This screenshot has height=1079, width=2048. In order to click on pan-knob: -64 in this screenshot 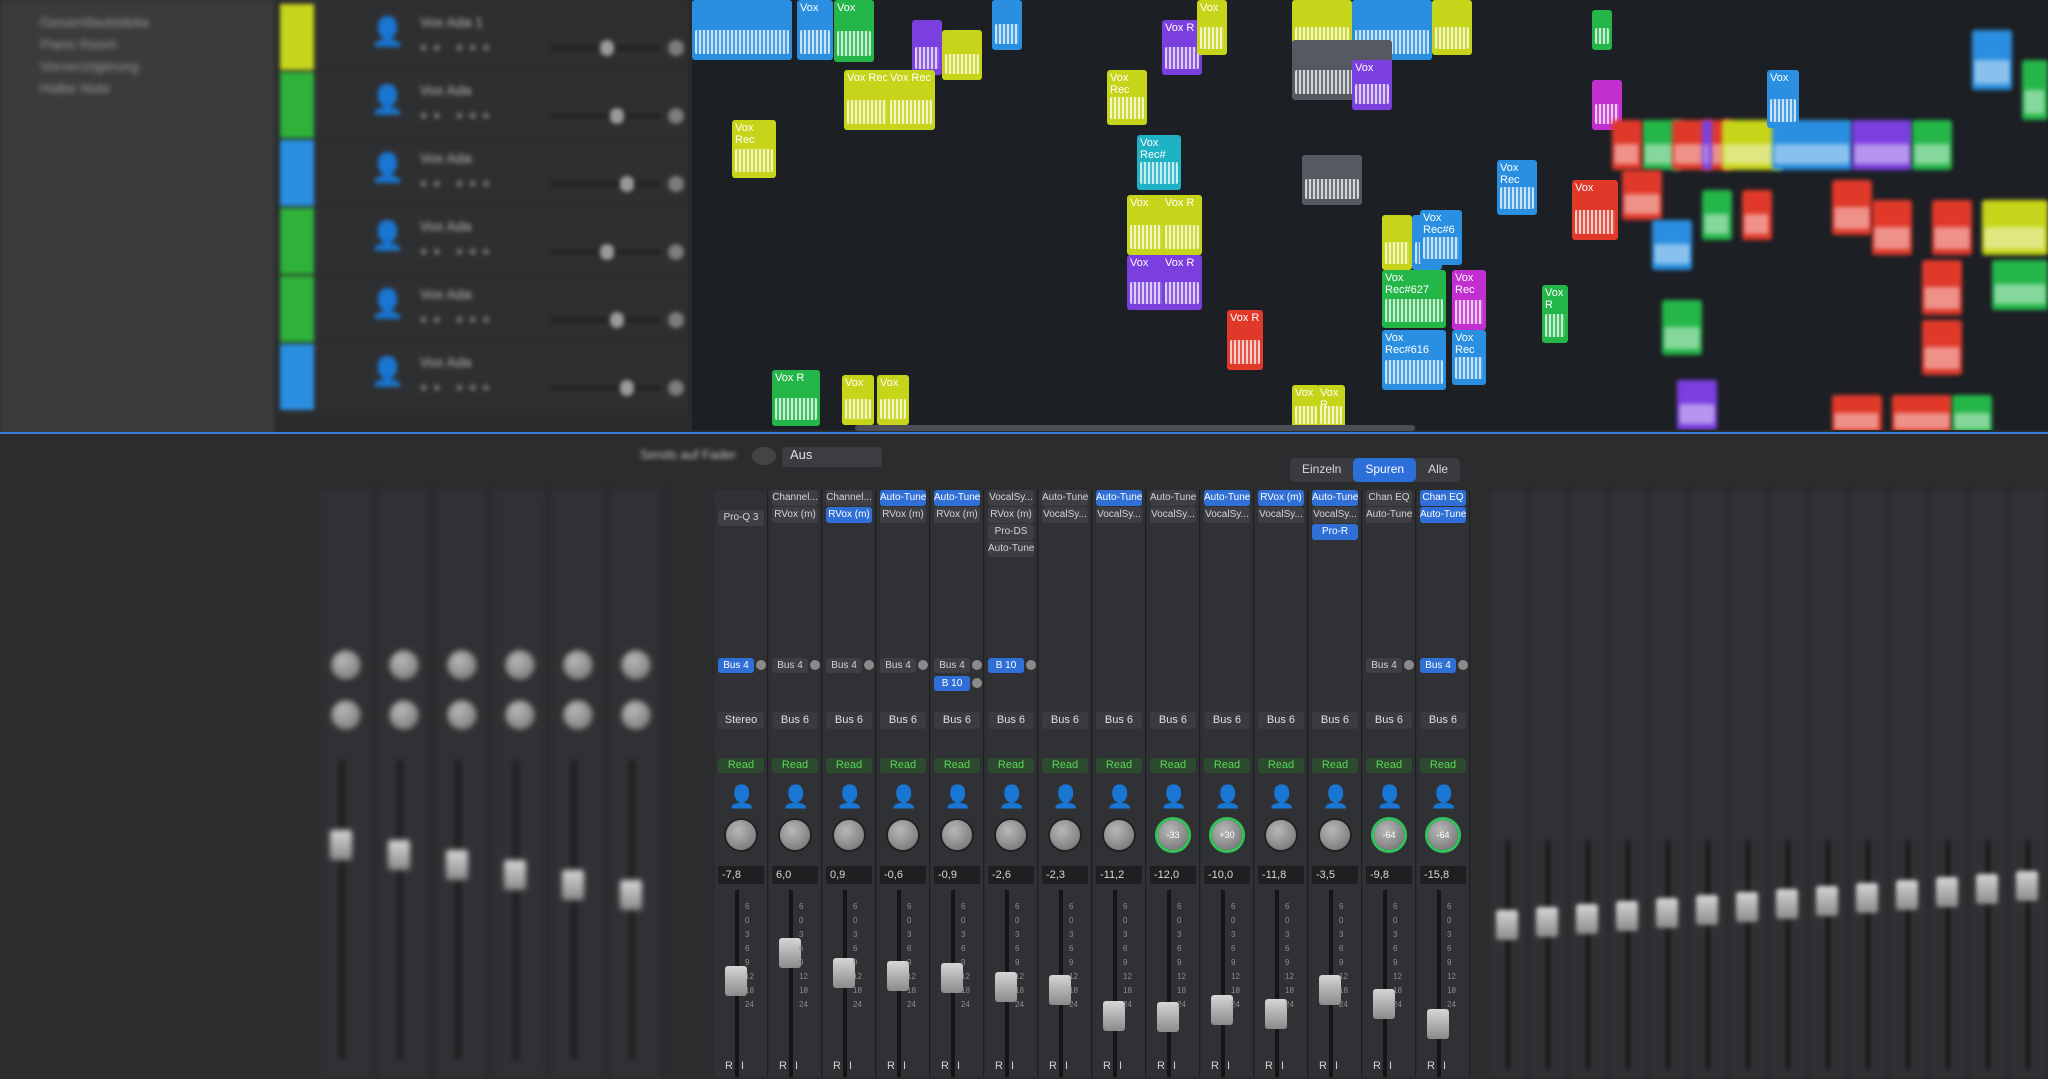, I will do `click(1389, 835)`.